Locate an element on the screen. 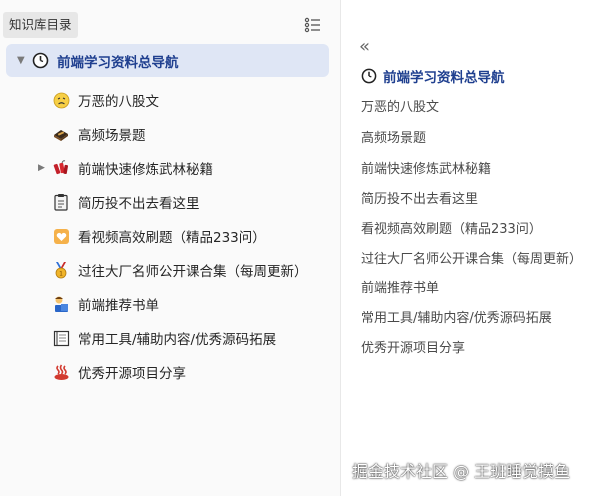  tree-item-label: 看视频高效刷题（精品233问） is located at coordinates (172, 238).